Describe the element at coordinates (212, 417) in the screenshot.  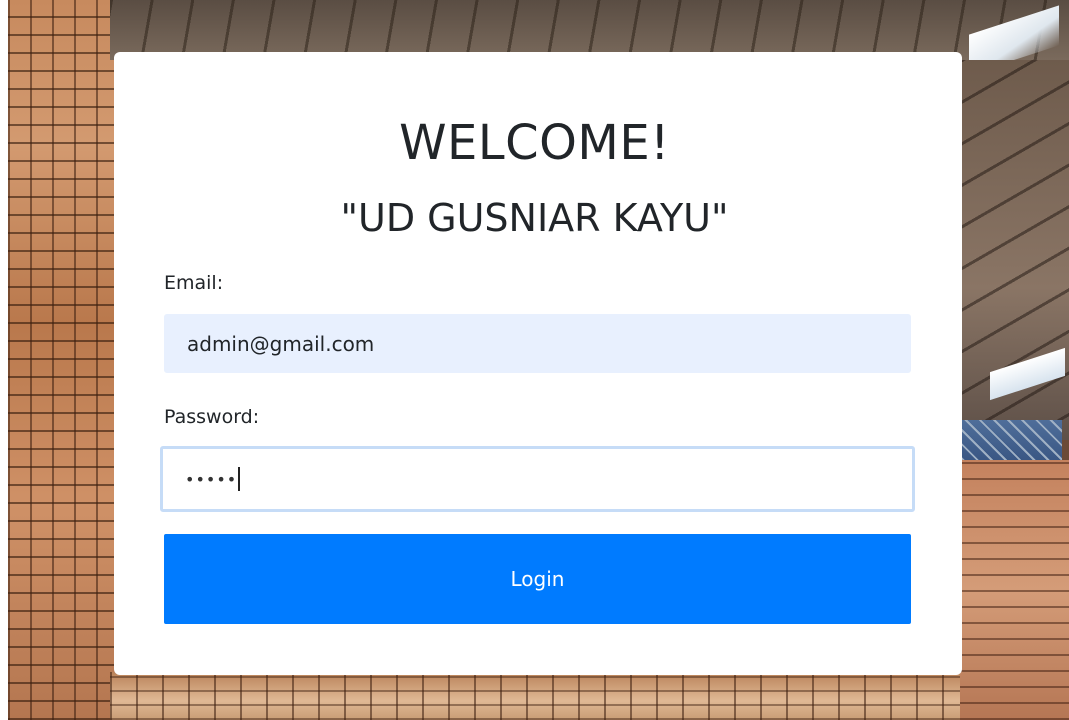
I see `password-label: Password:` at that location.